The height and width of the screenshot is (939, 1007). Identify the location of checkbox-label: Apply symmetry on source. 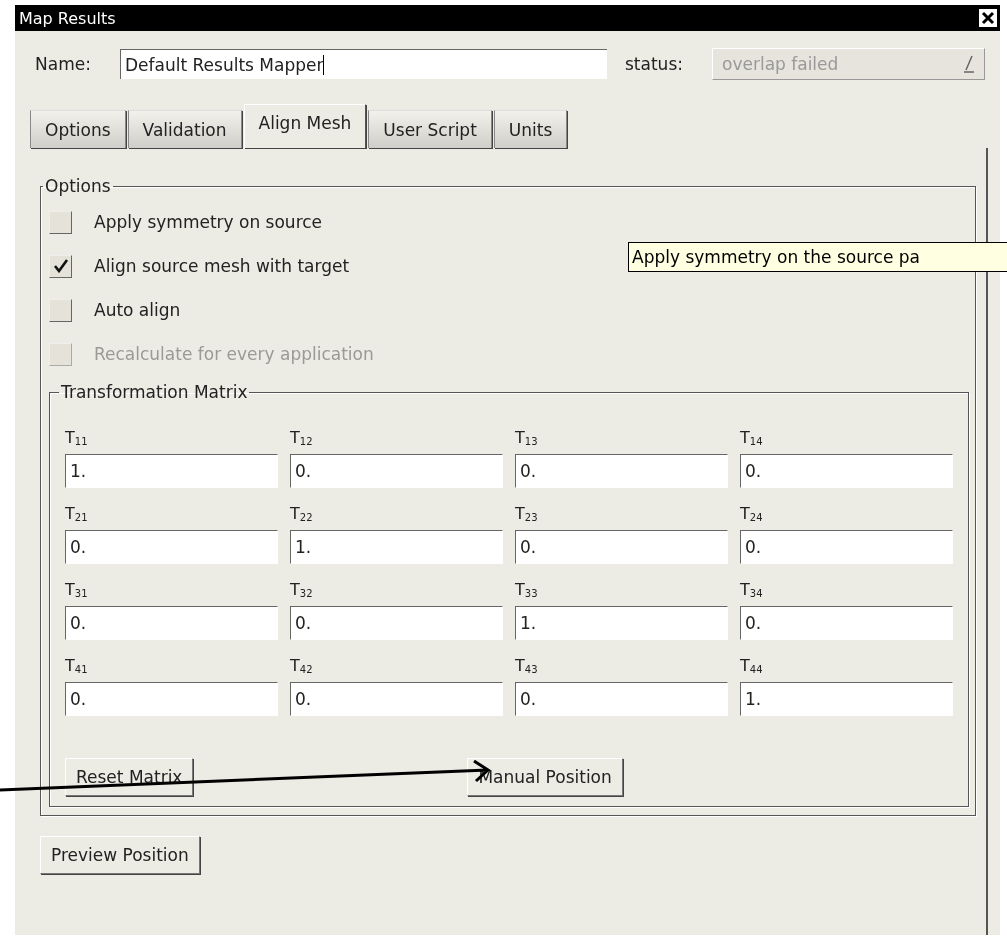
(208, 222).